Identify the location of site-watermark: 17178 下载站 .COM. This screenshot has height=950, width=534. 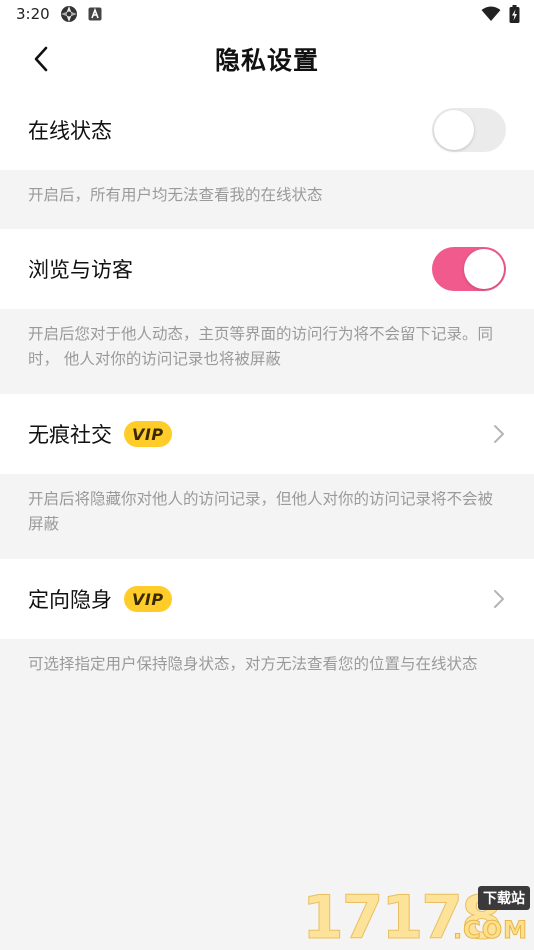
(417, 918).